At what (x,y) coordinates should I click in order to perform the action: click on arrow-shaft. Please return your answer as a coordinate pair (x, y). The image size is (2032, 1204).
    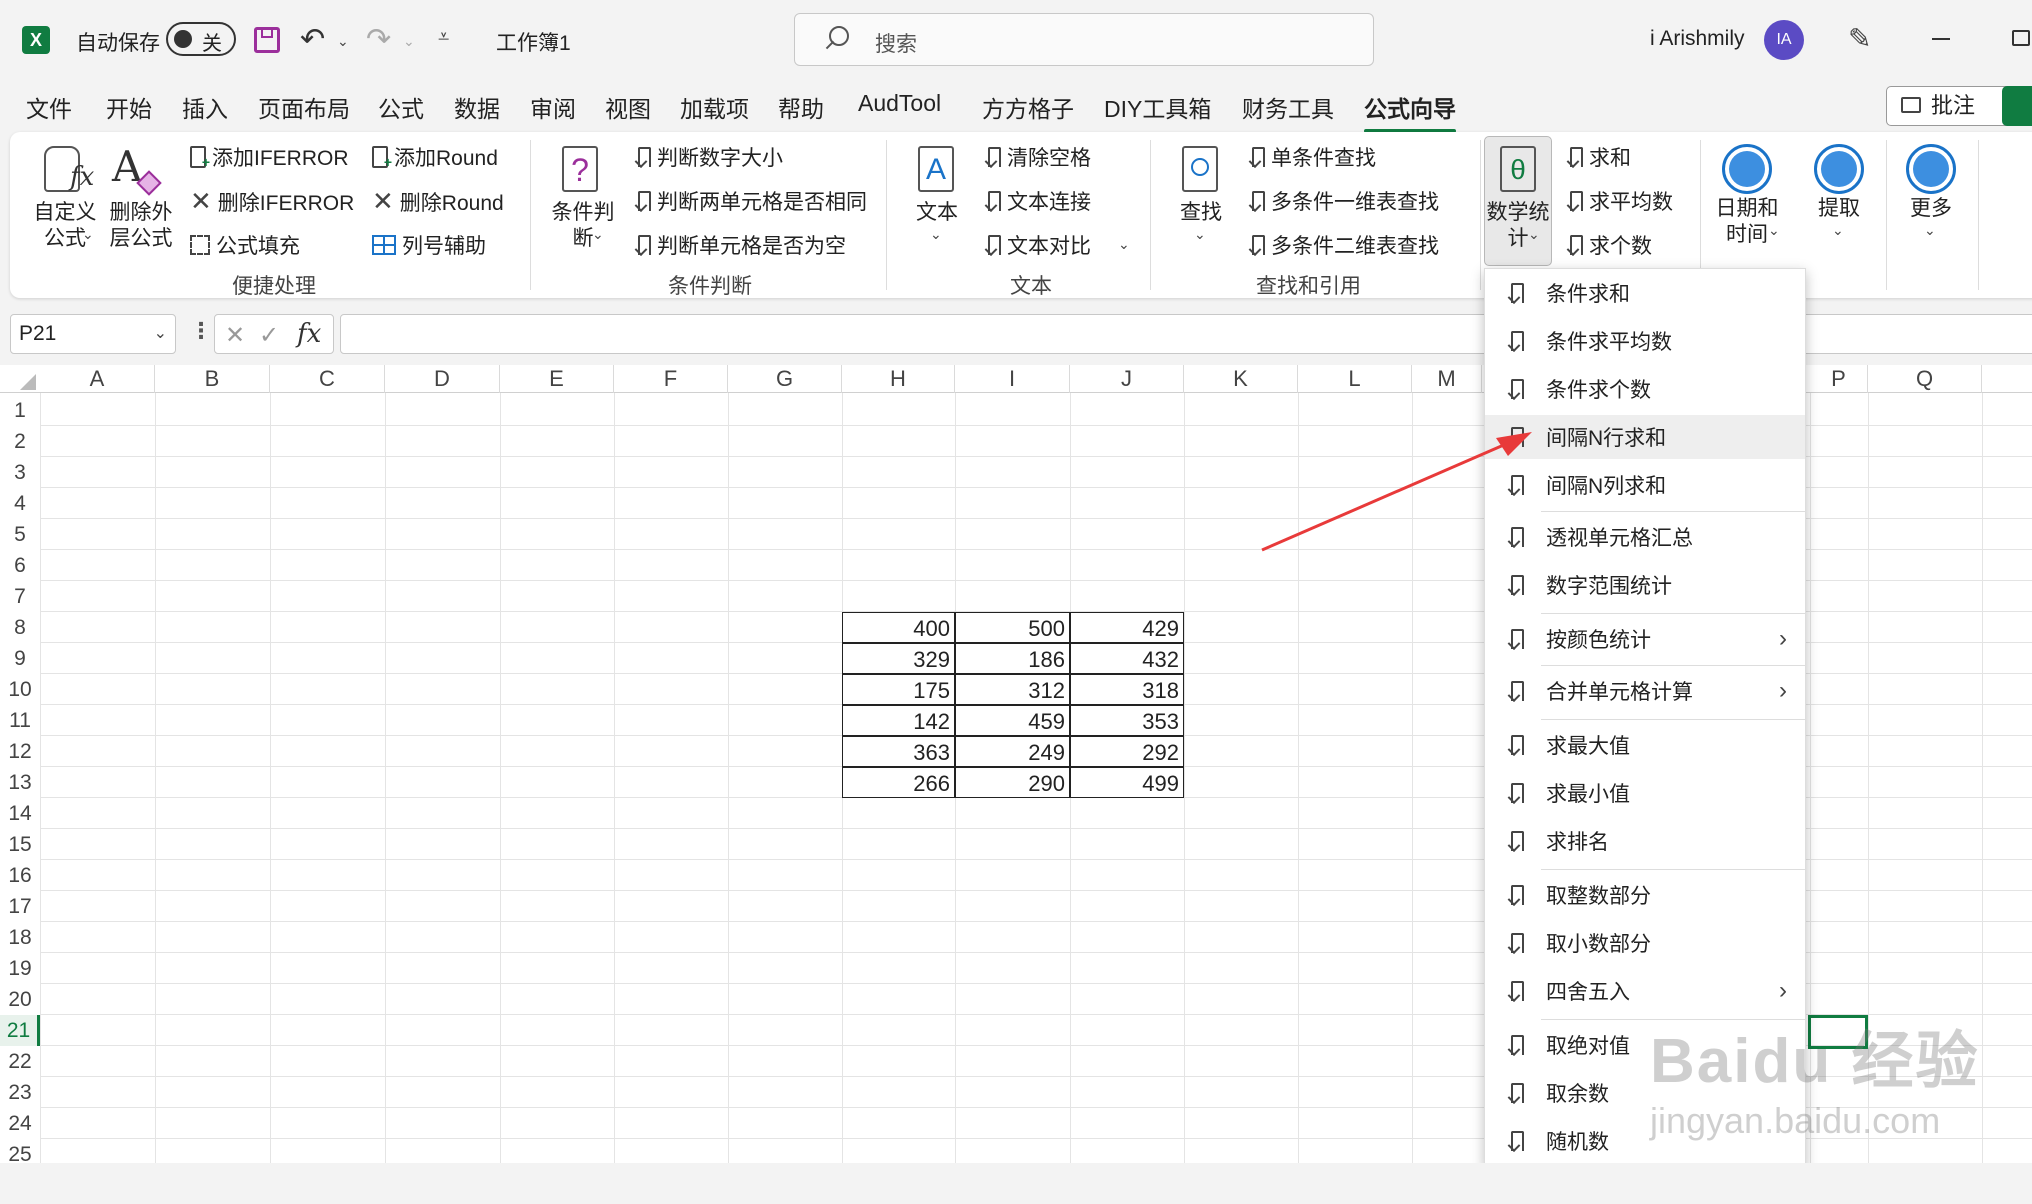
    Looking at the image, I should click on (1384, 497).